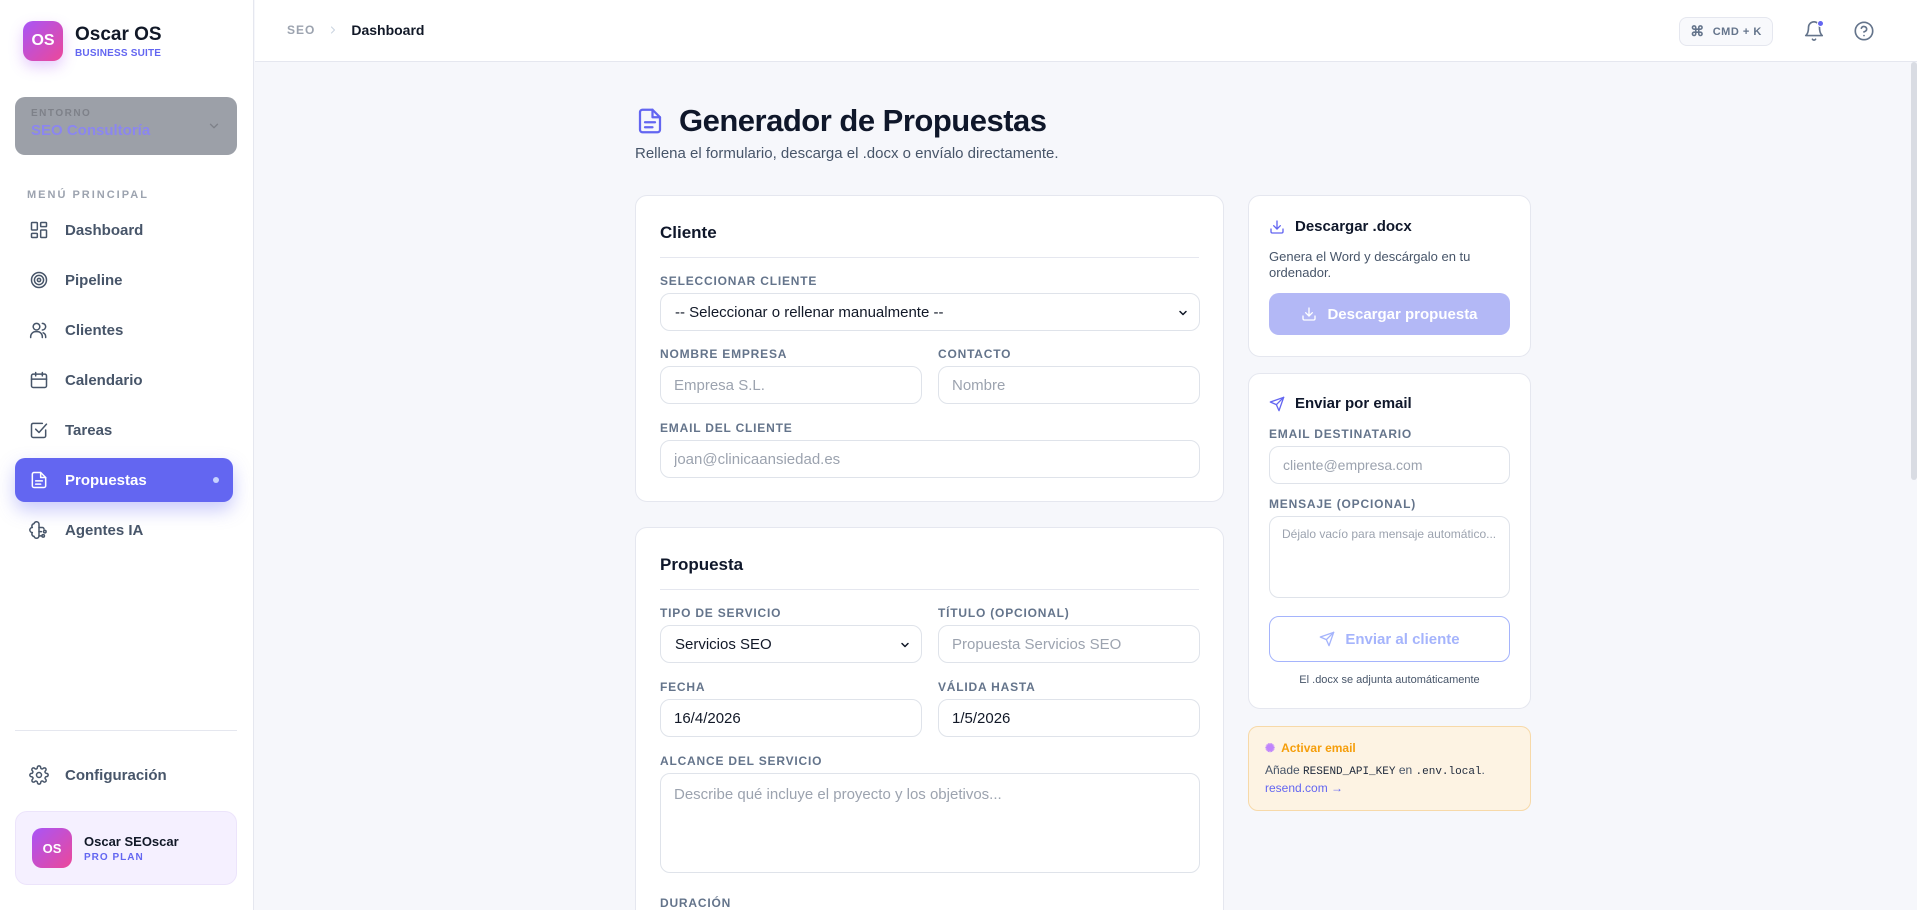 The height and width of the screenshot is (910, 1917). I want to click on send-to-client-button-label: Enviar al cliente, so click(1402, 639).